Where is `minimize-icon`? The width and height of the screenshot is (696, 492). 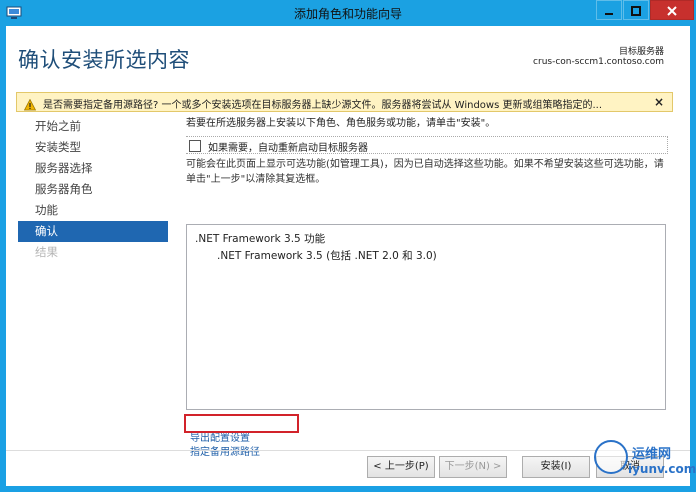 minimize-icon is located at coordinates (609, 10).